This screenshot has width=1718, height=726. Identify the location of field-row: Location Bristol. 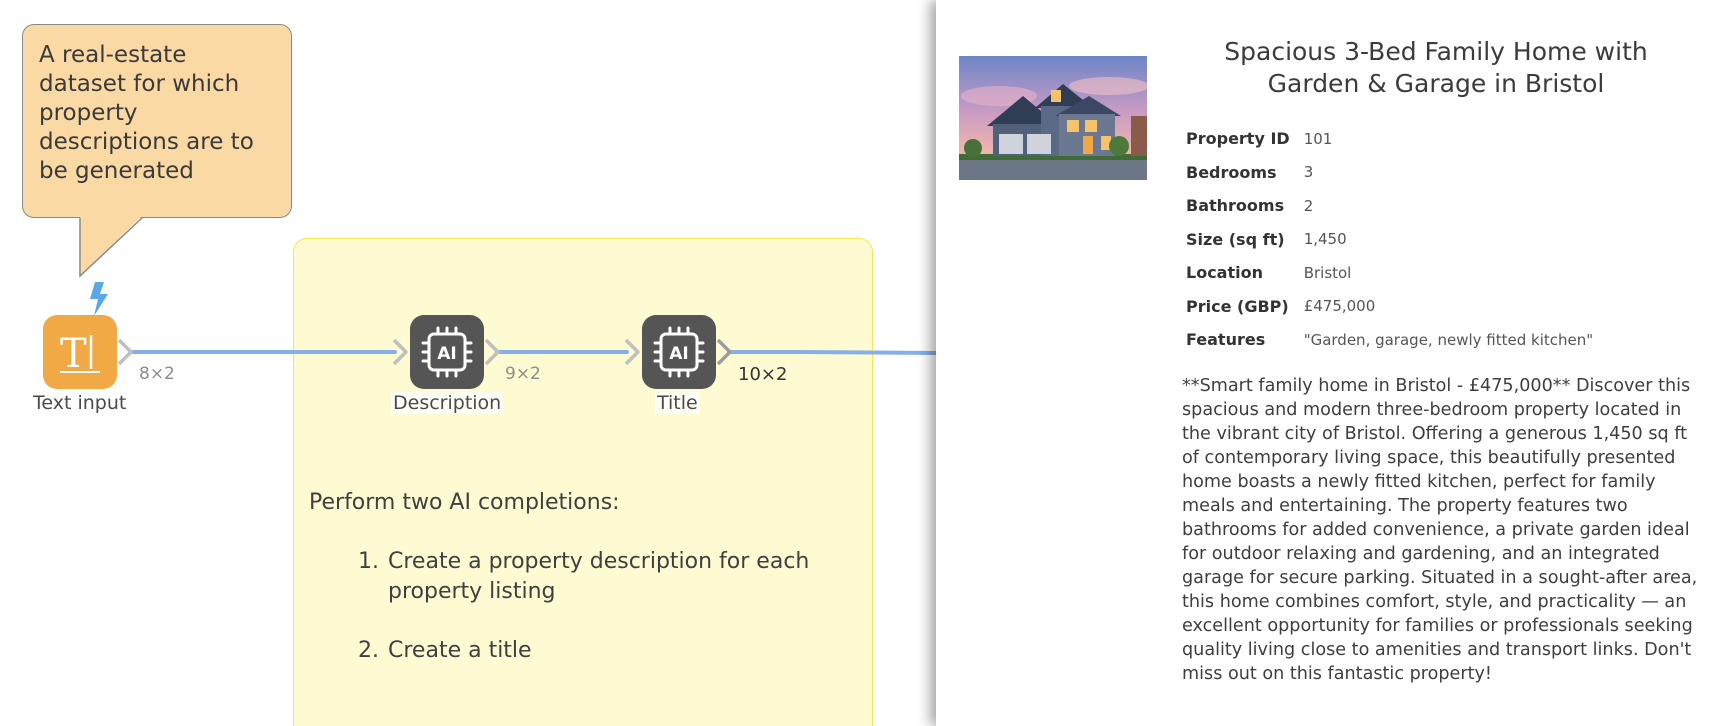
(1394, 273).